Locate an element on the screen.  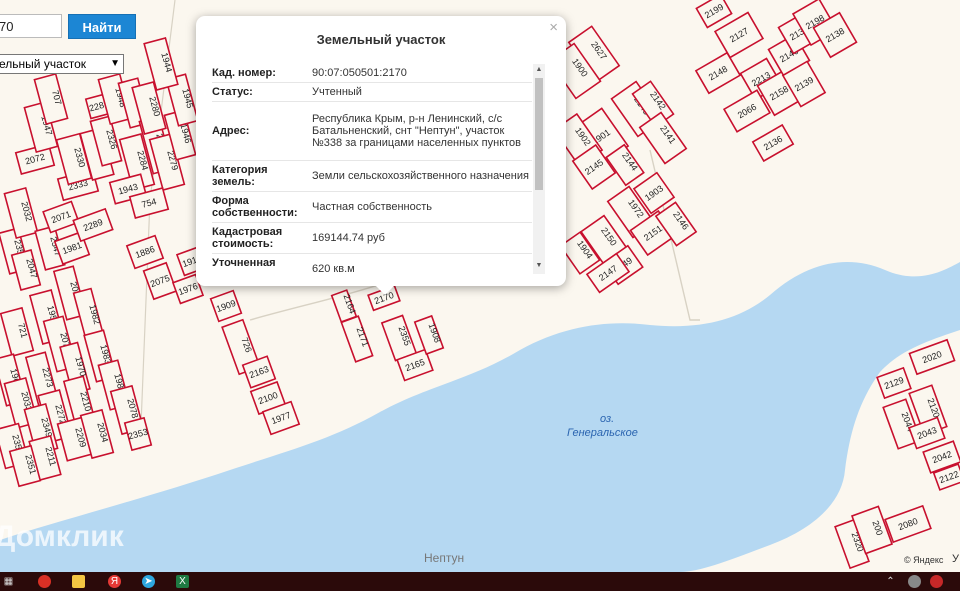
info-value: 90:07:050501:2170 is located at coordinates (359, 73).